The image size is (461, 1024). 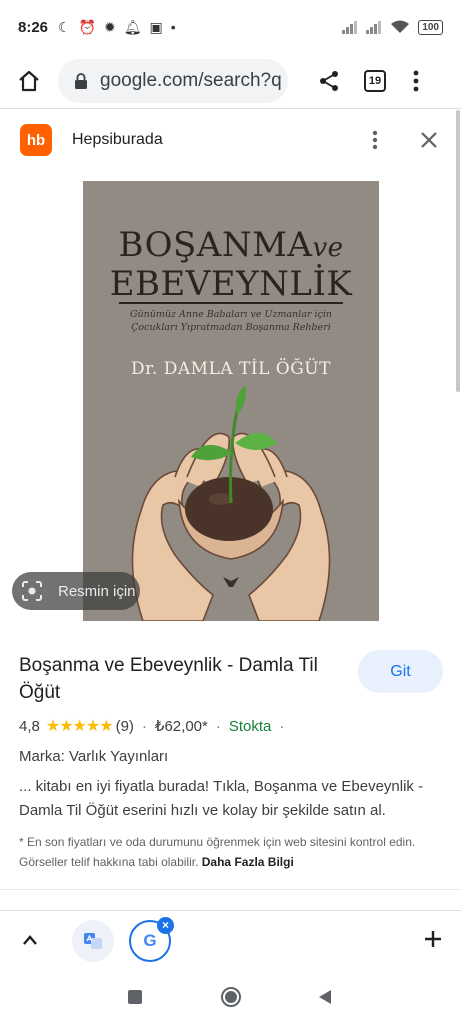 What do you see at coordinates (325, 997) in the screenshot?
I see `nav-back-button` at bounding box center [325, 997].